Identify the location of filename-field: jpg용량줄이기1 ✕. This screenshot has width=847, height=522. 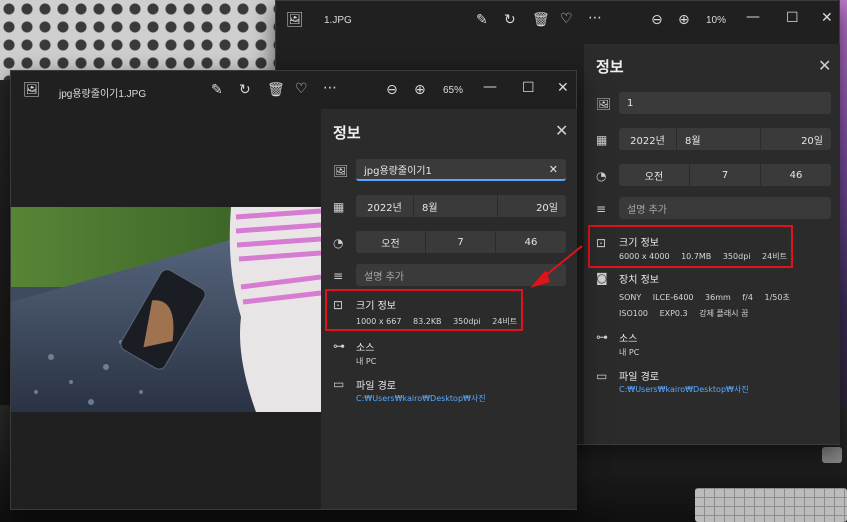
(461, 170).